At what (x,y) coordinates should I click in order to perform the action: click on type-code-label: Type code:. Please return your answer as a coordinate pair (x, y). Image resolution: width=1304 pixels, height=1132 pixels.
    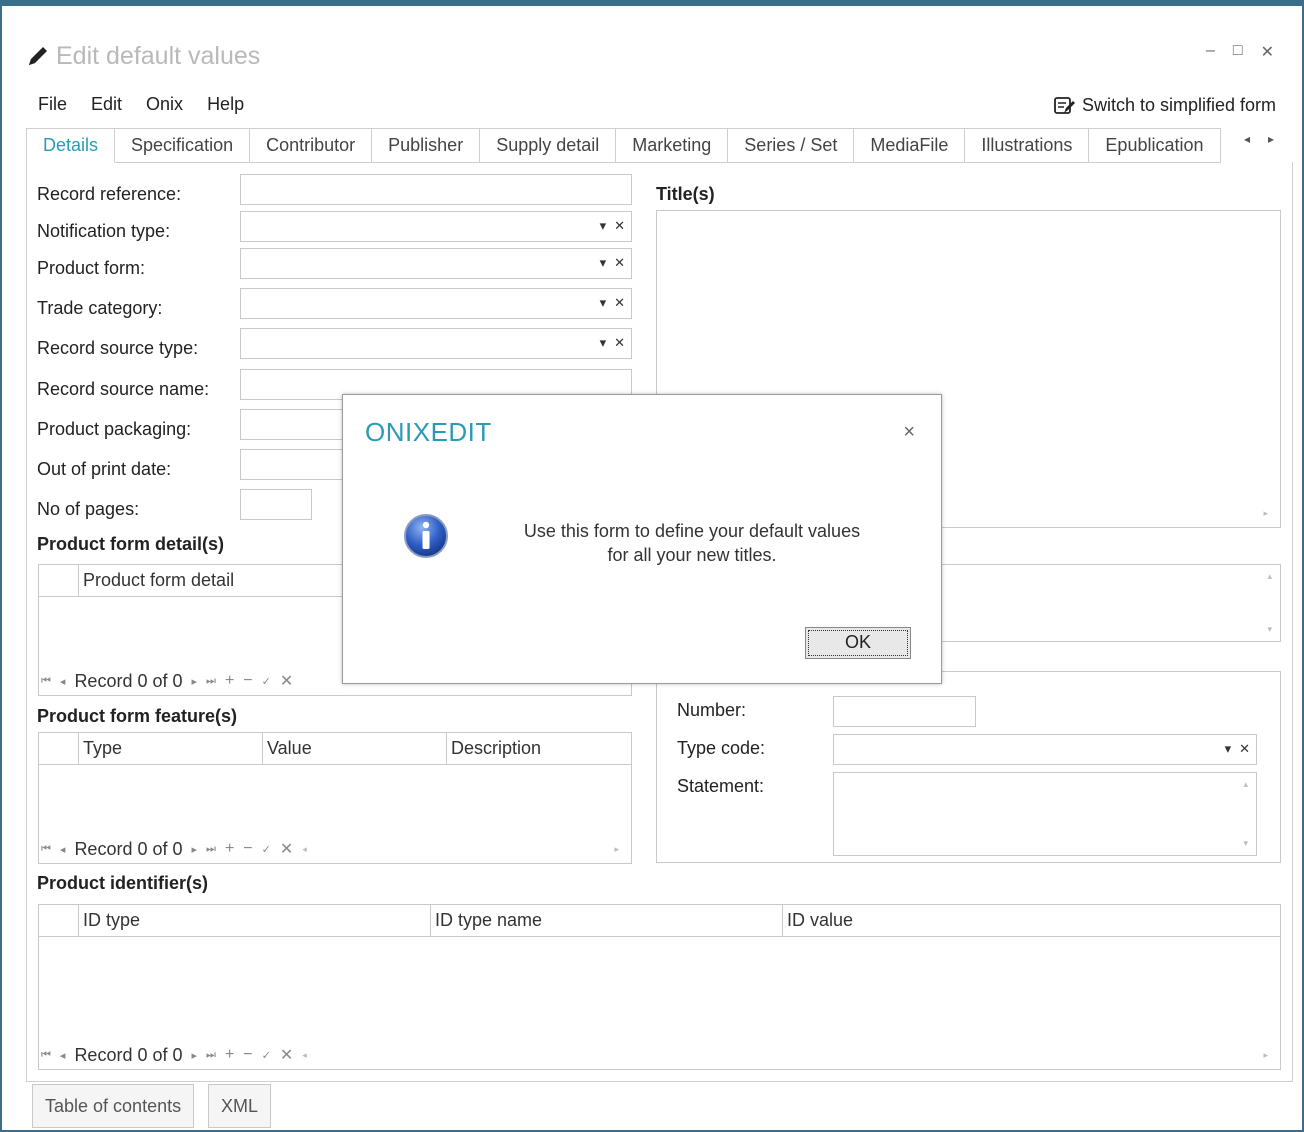
    Looking at the image, I should click on (721, 748).